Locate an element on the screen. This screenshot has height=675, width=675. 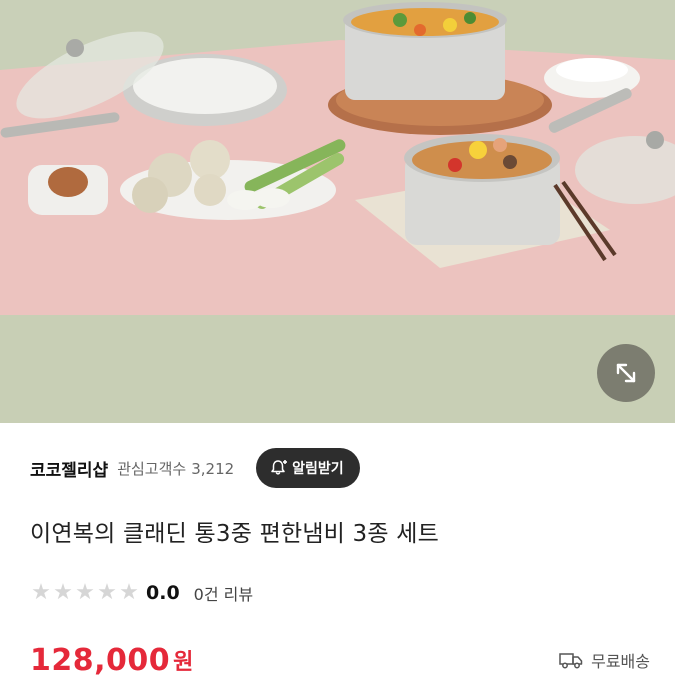
review-count-link: 0건 리뷰 is located at coordinates (223, 593).